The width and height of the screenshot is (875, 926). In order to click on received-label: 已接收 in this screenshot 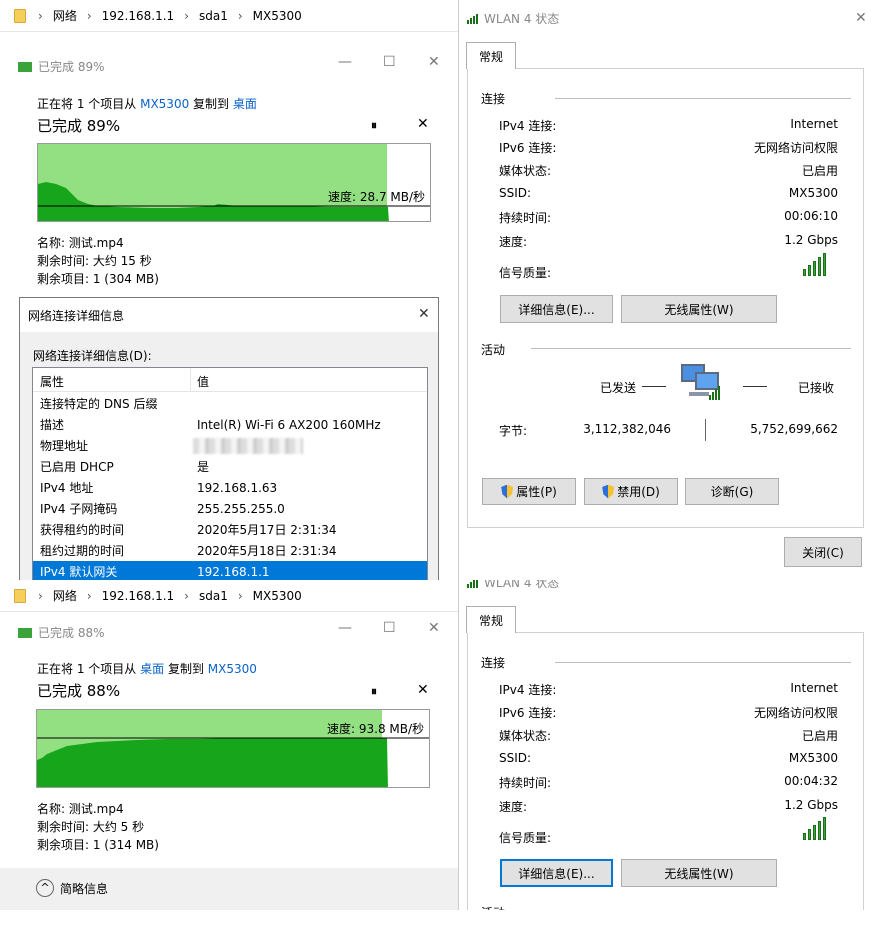, I will do `click(816, 388)`.